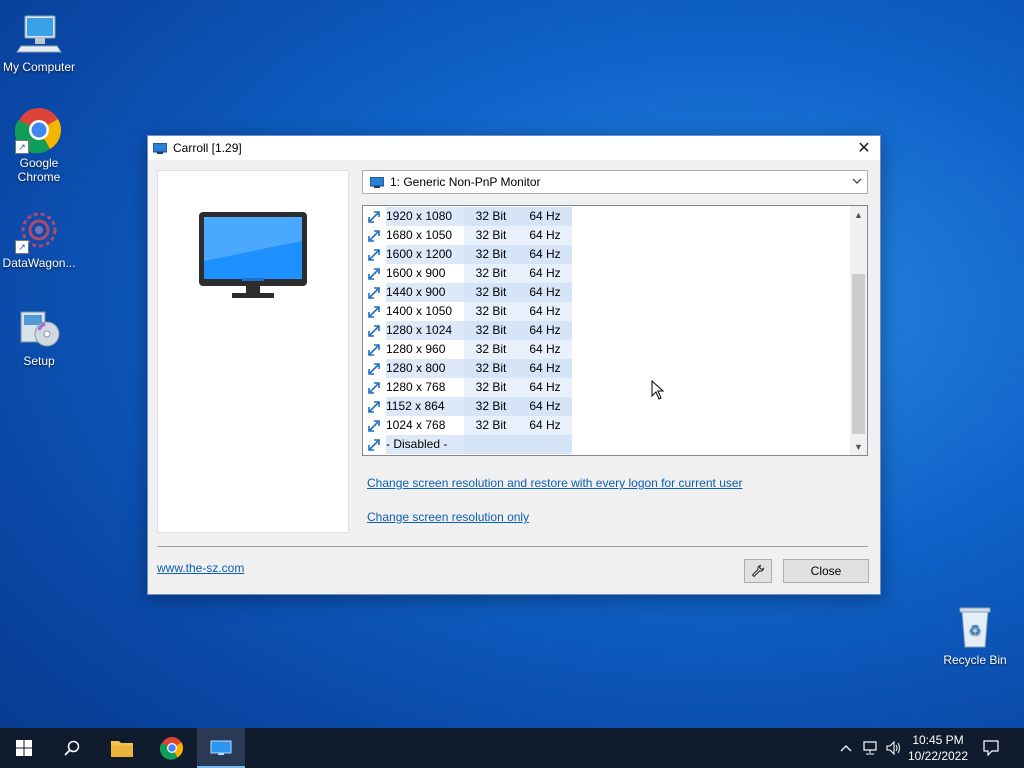 This screenshot has height=768, width=1024. What do you see at coordinates (419, 235) in the screenshot?
I see `resolution-label: 1680 x 1050` at bounding box center [419, 235].